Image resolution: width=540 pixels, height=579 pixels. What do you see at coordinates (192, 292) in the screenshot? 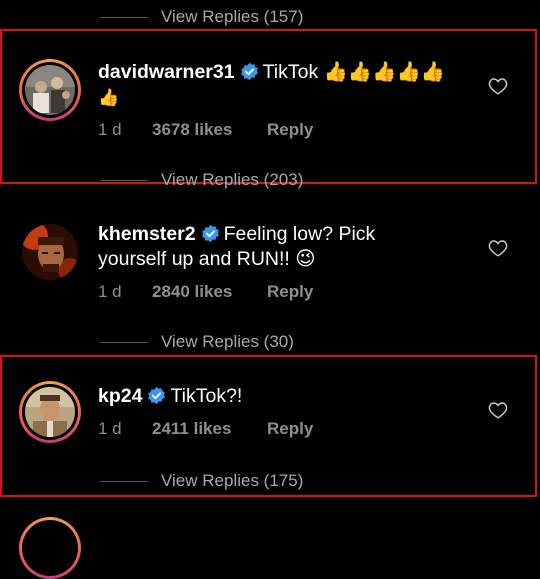
I see `likes-count: 2840 likes` at bounding box center [192, 292].